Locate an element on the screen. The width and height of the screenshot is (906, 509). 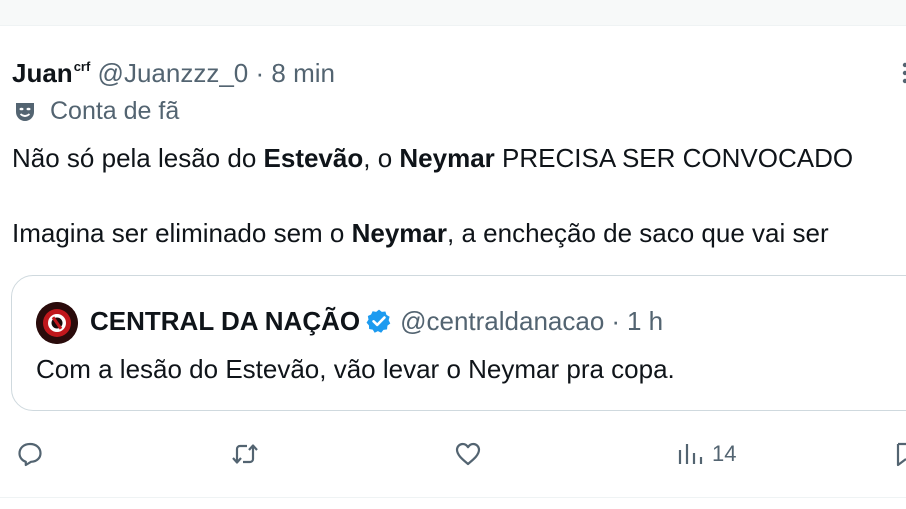
author-name-suffix: crf is located at coordinates (82, 66).